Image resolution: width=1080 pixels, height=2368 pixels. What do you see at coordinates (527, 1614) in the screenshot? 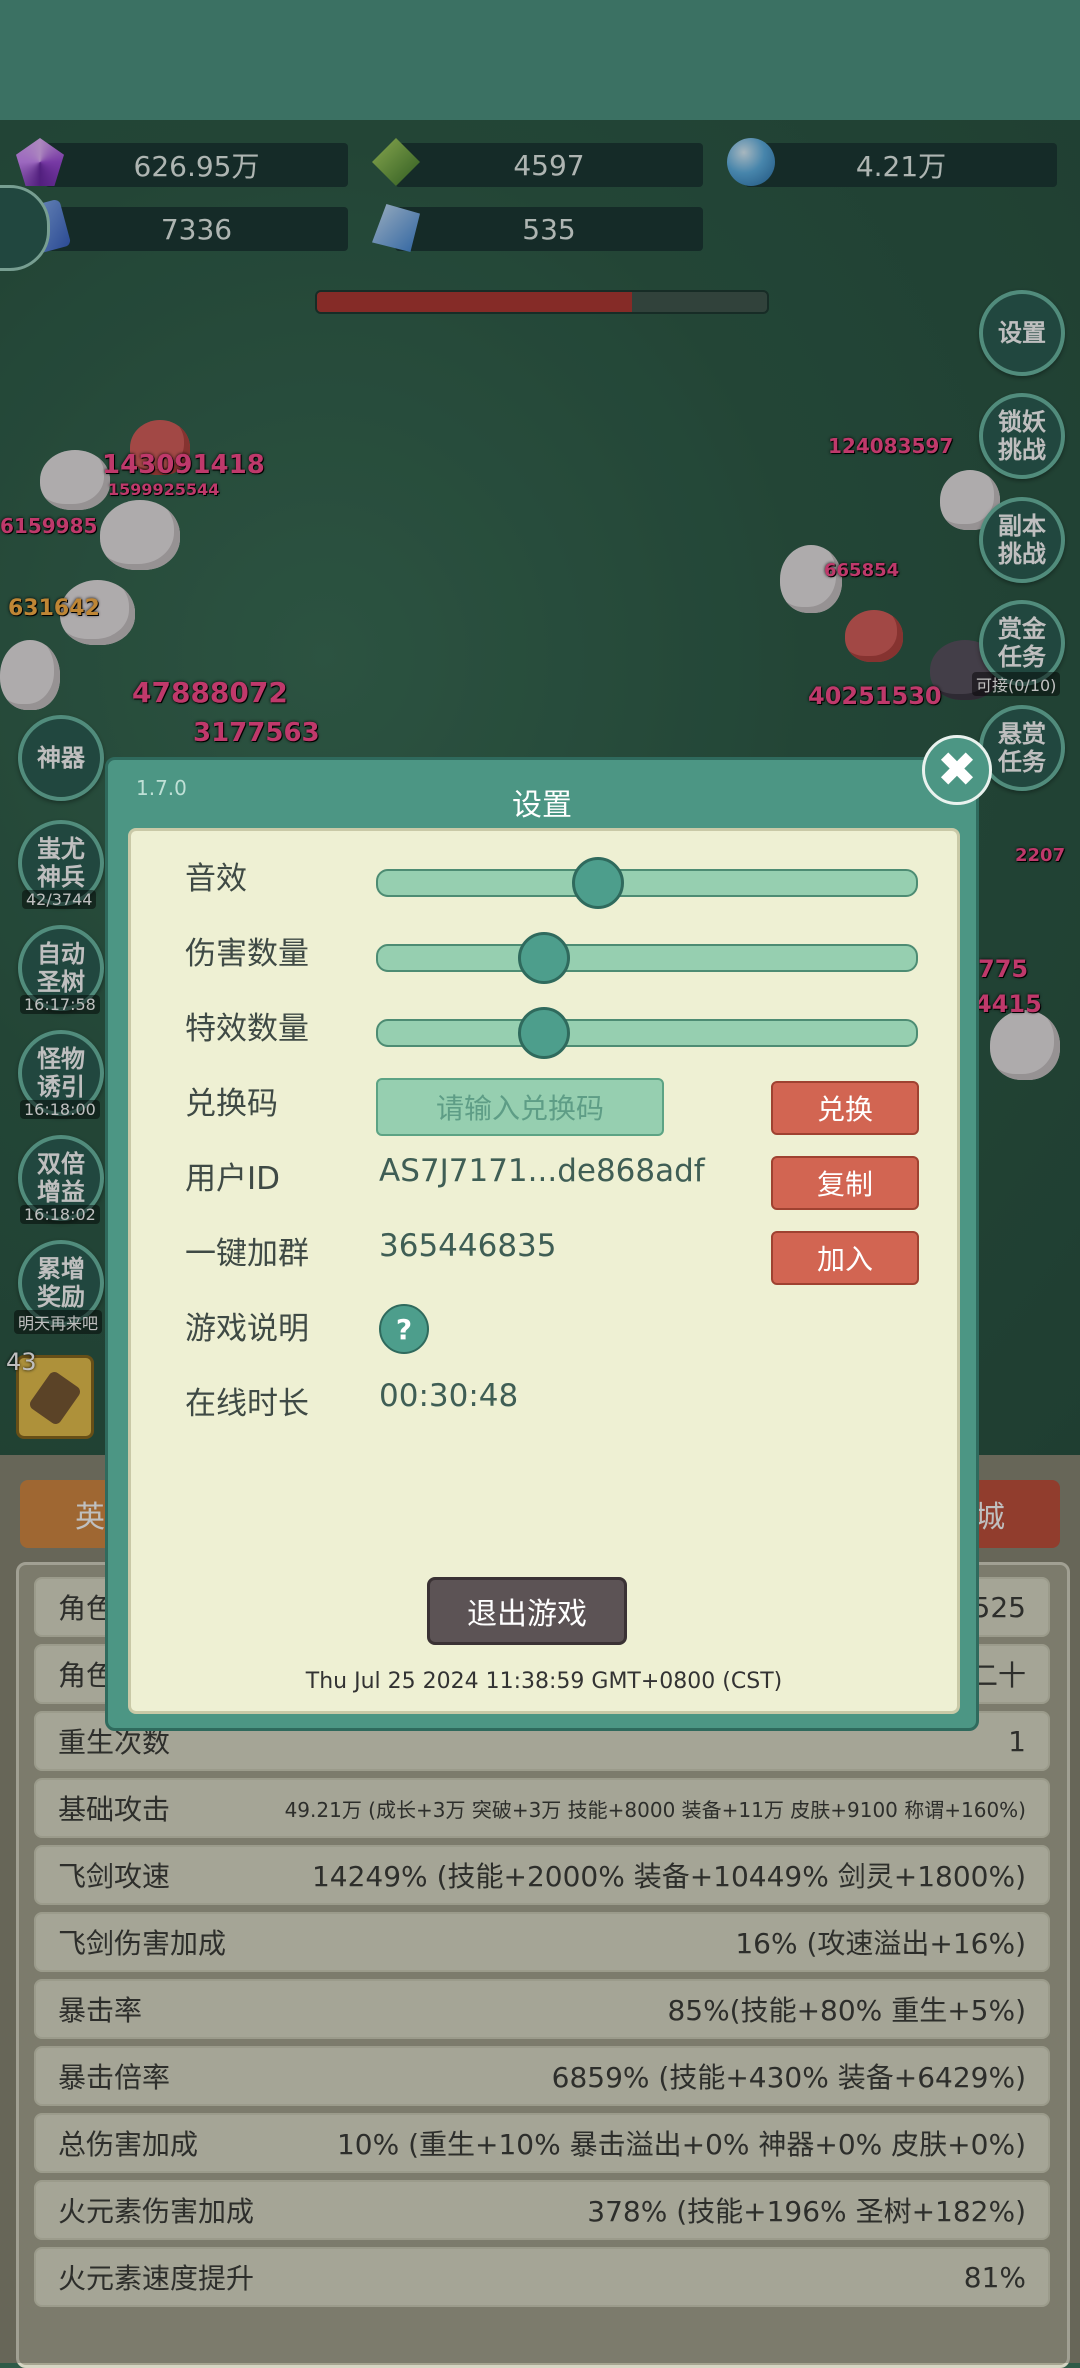
I see `exit-game-label: 退出游戏` at bounding box center [527, 1614].